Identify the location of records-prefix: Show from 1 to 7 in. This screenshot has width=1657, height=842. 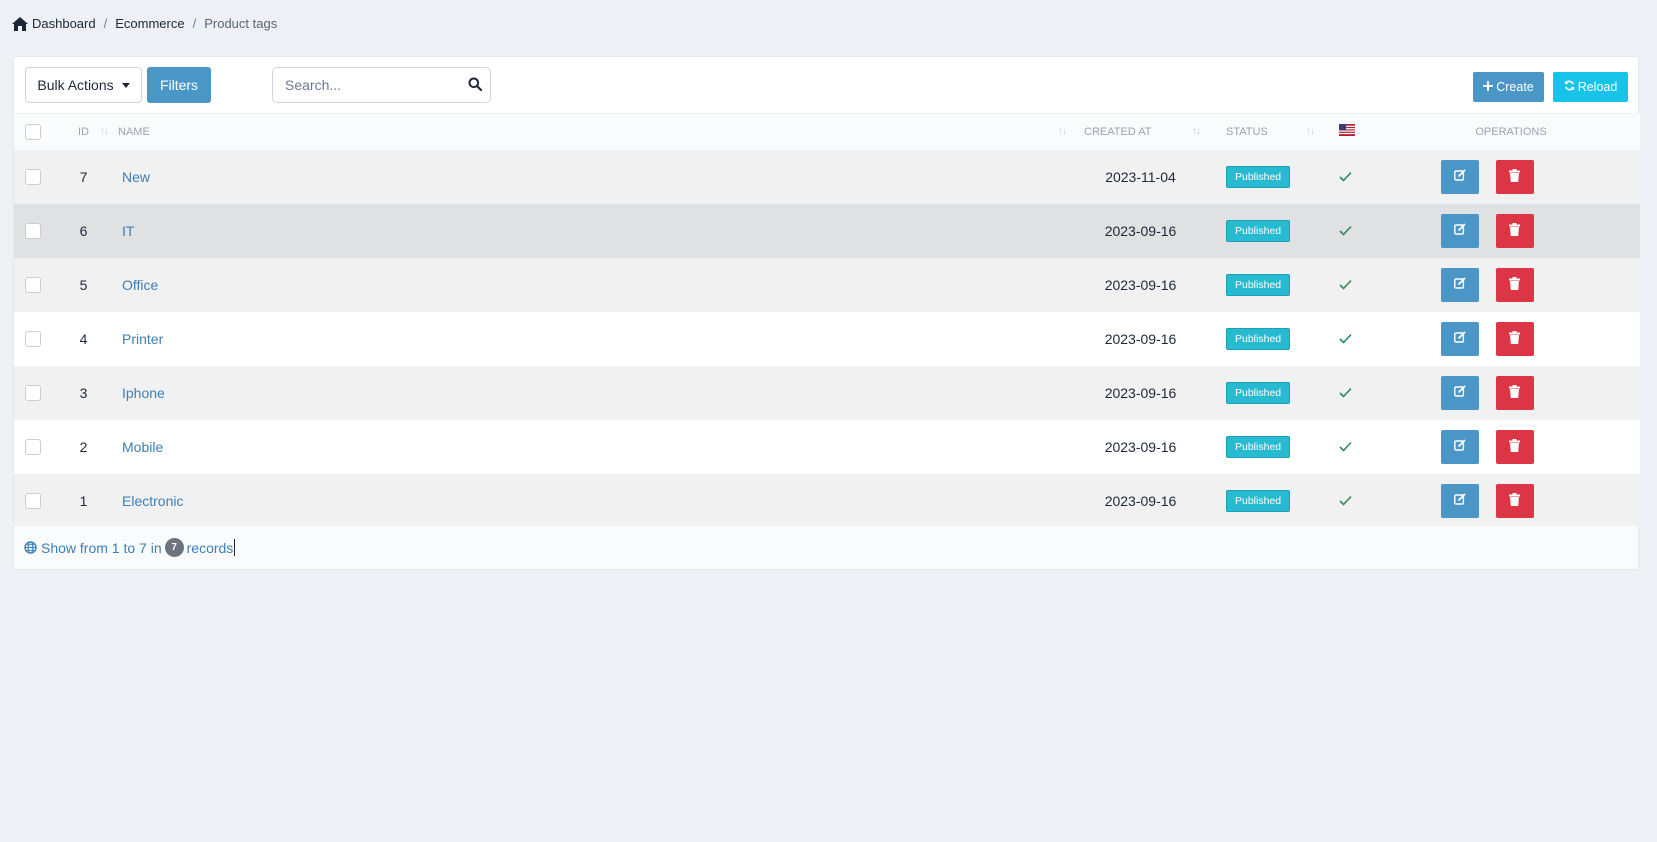
(101, 547).